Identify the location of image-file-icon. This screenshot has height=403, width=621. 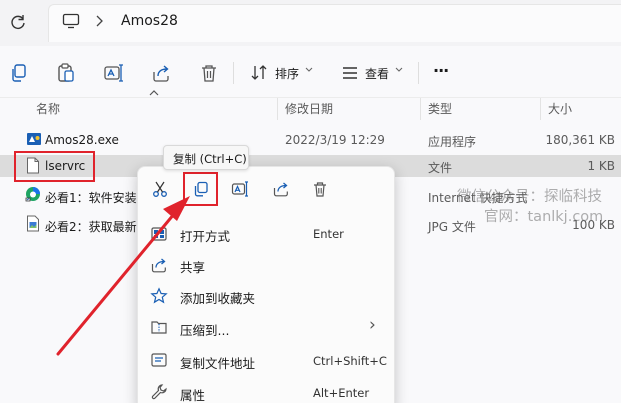
(33, 223).